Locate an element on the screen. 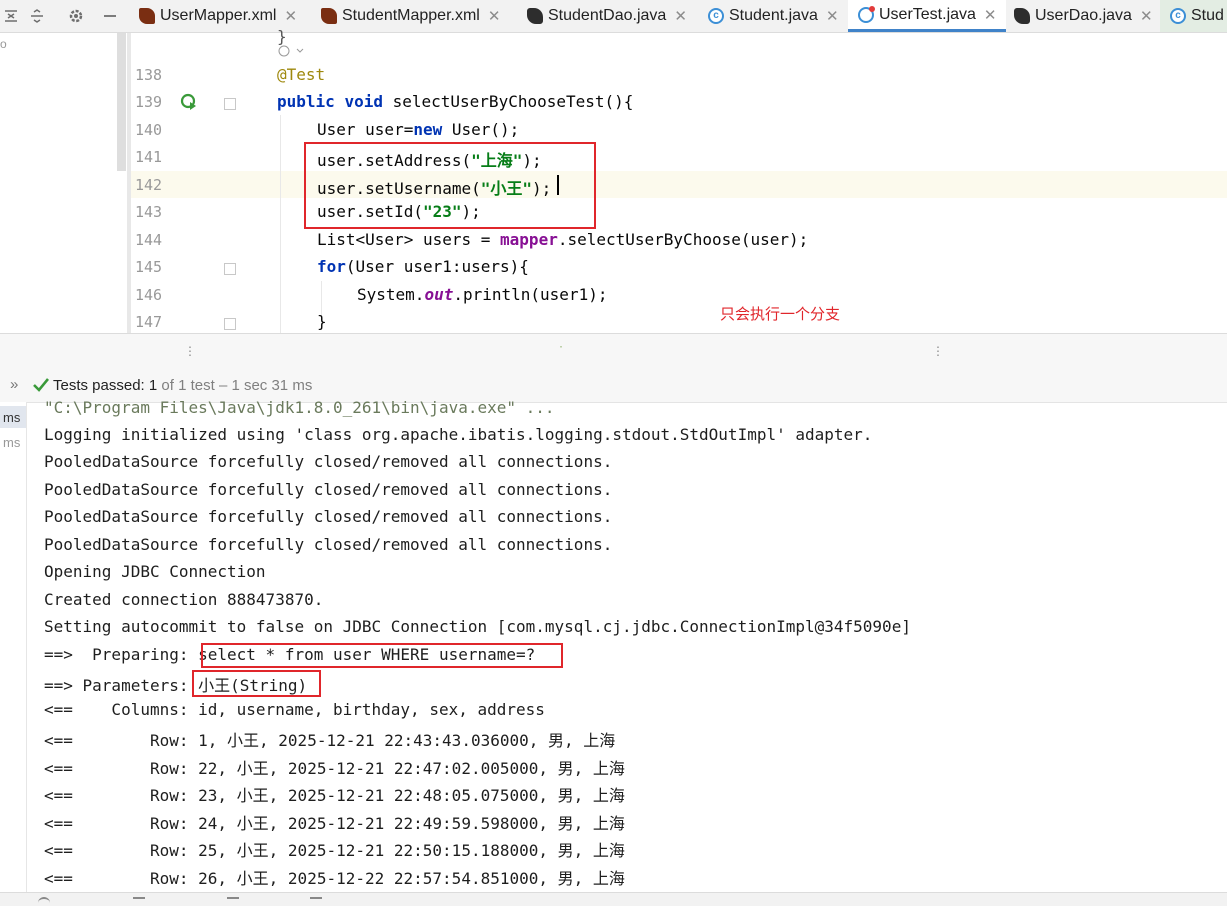 Image resolution: width=1227 pixels, height=907 pixels. indent-guide is located at coordinates (280, 224).